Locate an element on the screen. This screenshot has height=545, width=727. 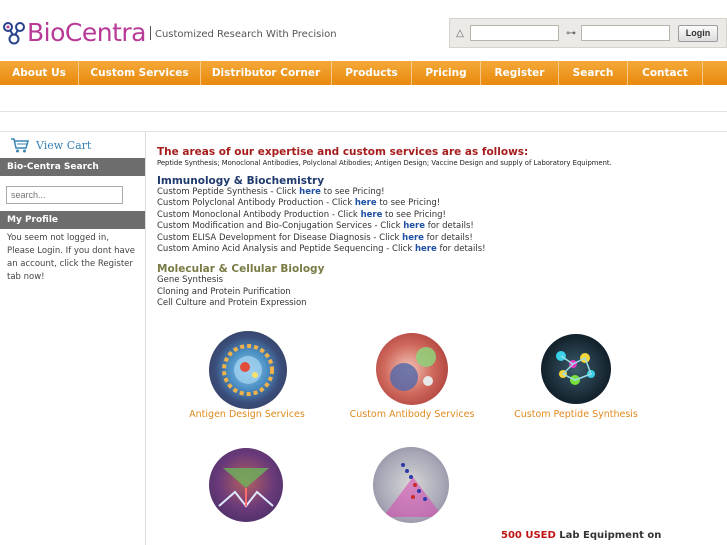
molecular-biology-title: Molecular & Cellular Biology is located at coordinates (241, 269).